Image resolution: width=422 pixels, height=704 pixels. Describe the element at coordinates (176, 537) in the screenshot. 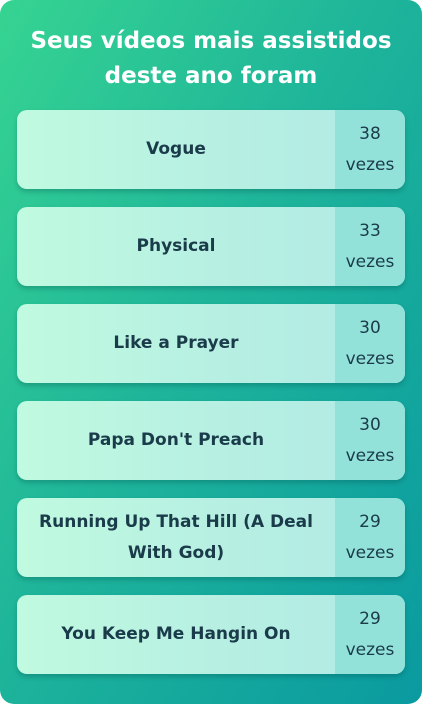

I see `video-title: Running Up That Hill (A Deal With God)` at that location.